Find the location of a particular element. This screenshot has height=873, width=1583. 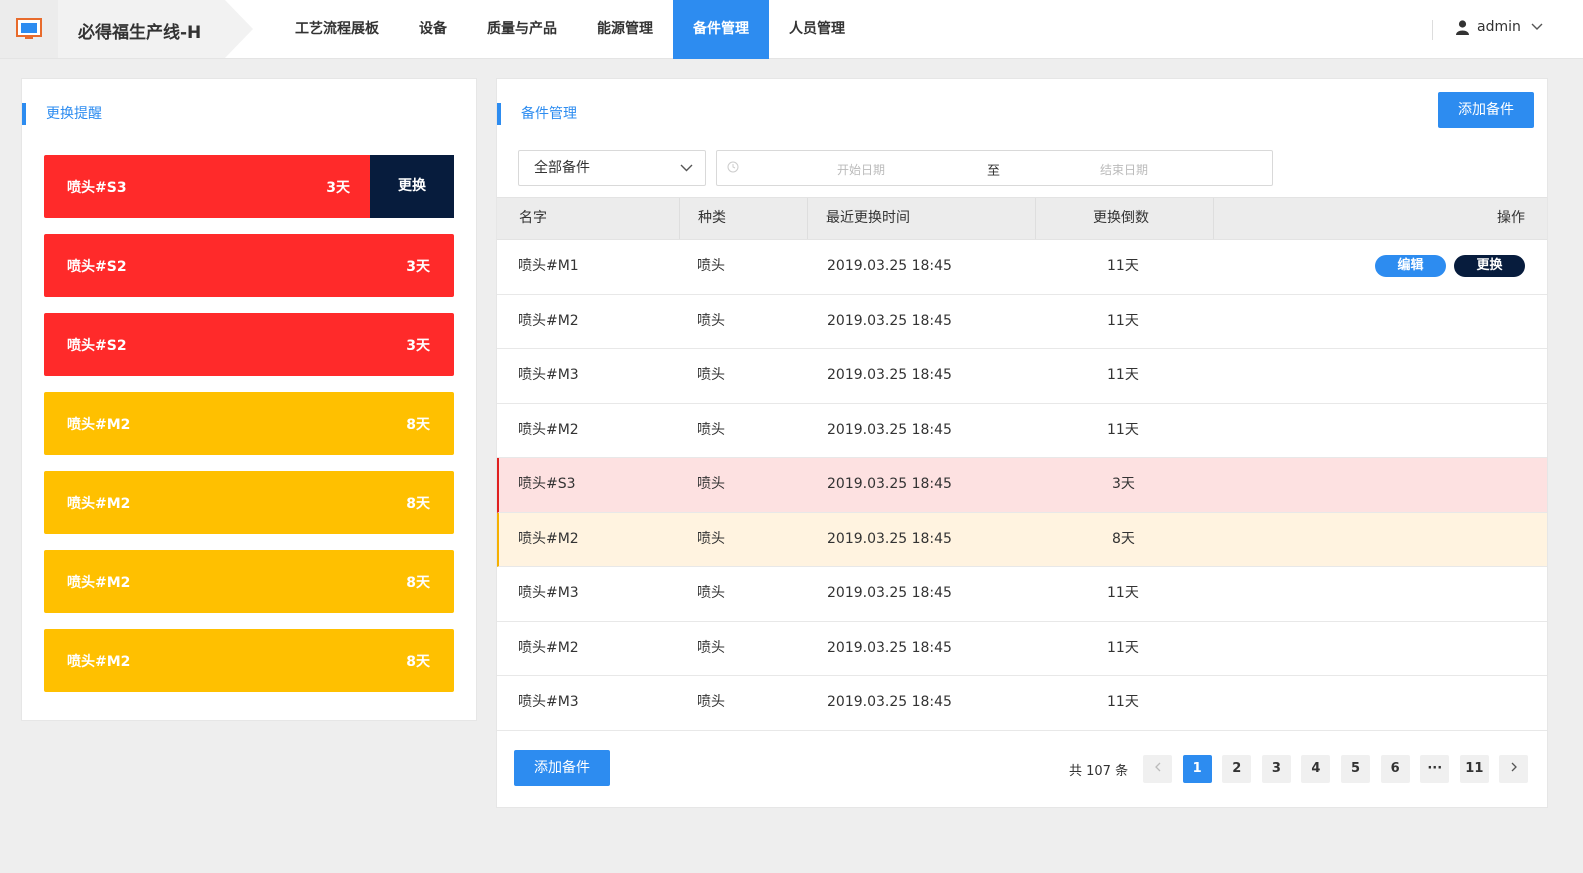

page-button: 3 is located at coordinates (1276, 769).